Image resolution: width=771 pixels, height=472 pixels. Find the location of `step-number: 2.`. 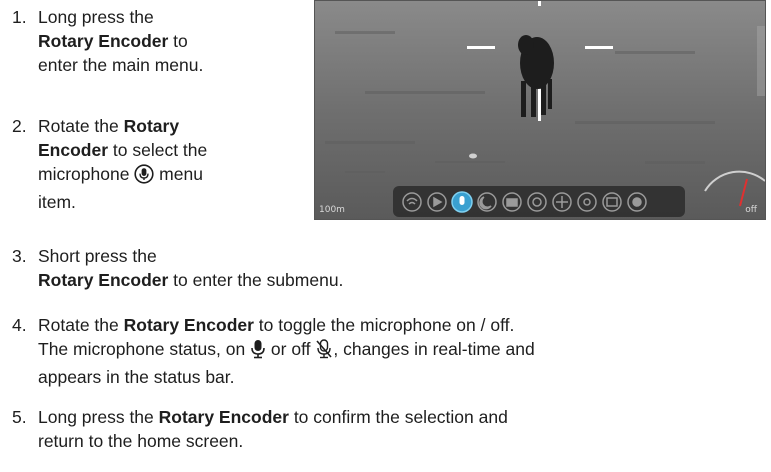

step-number: 2. is located at coordinates (19, 126).